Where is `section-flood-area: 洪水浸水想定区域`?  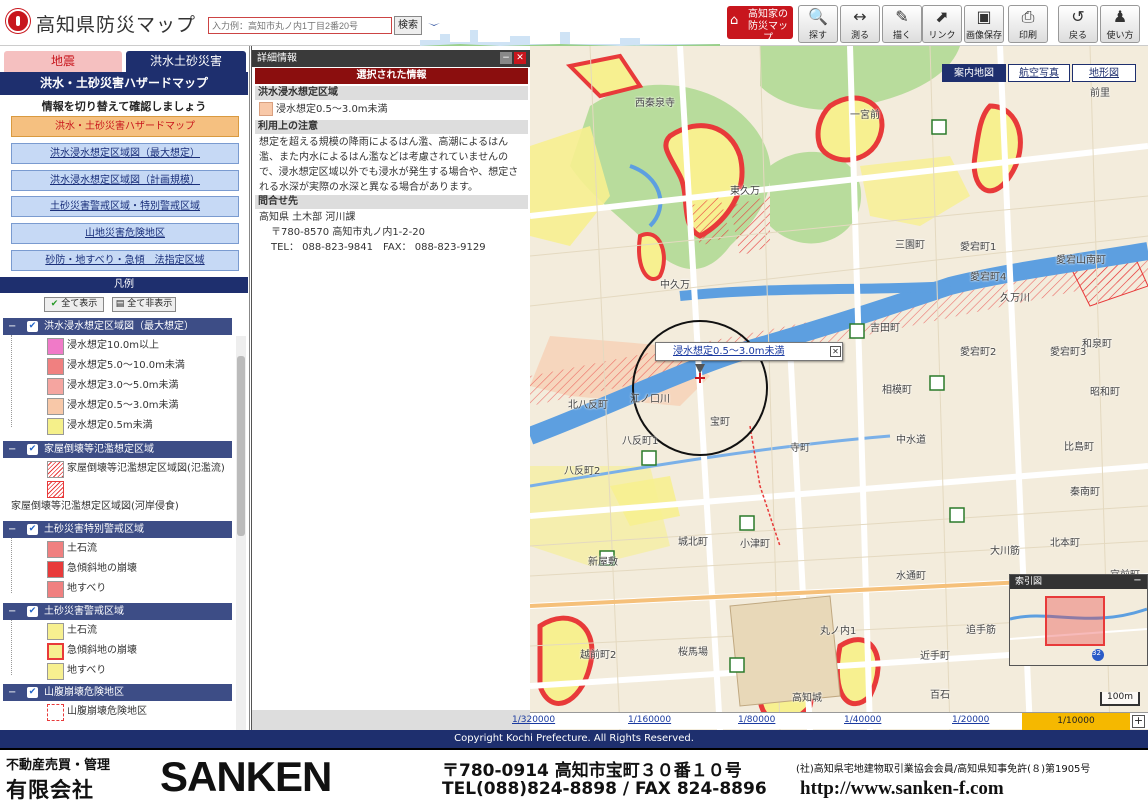 section-flood-area: 洪水浸水想定区域 is located at coordinates (391, 93).